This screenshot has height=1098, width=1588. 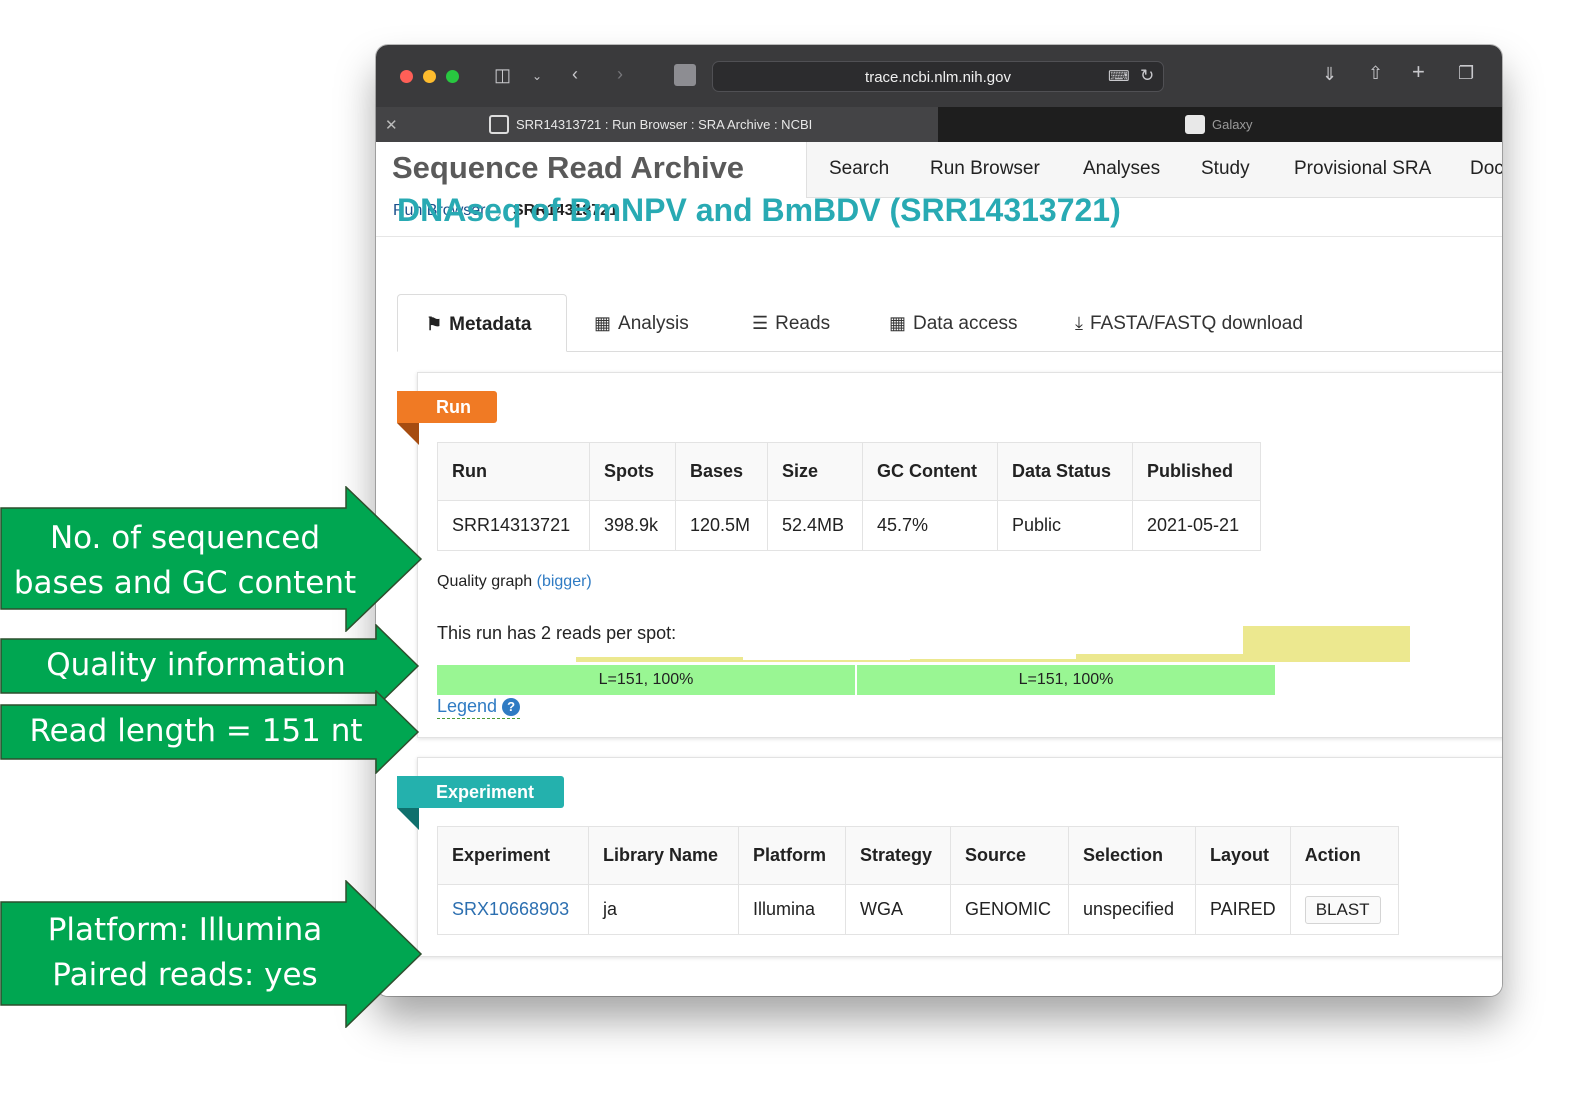 What do you see at coordinates (1362, 169) in the screenshot?
I see `nav-provisional-sra: Provisional SRA` at bounding box center [1362, 169].